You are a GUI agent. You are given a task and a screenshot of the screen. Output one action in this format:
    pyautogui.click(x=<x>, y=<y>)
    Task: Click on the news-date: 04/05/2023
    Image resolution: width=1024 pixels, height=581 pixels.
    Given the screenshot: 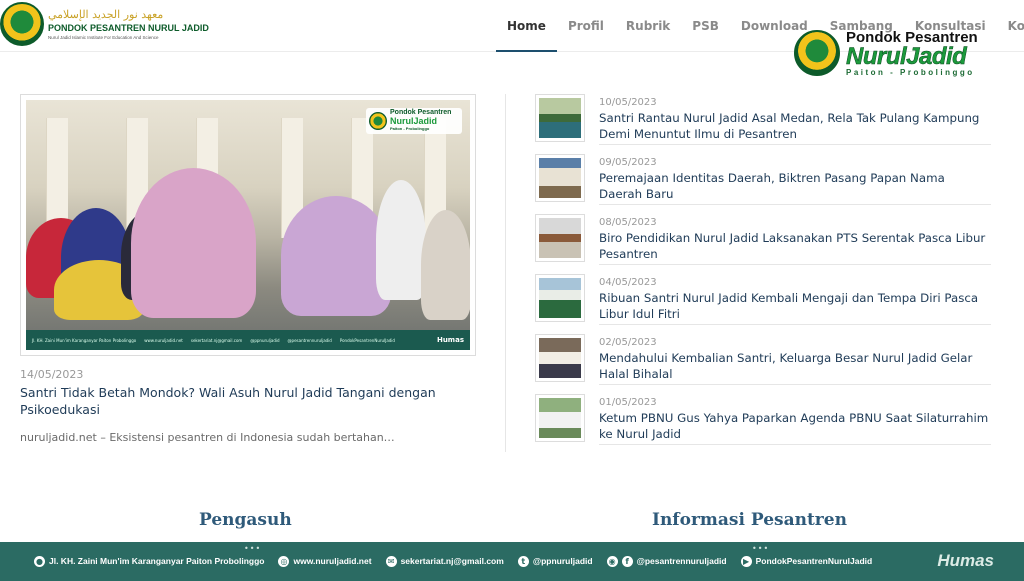 What is the action you would take?
    pyautogui.click(x=628, y=282)
    